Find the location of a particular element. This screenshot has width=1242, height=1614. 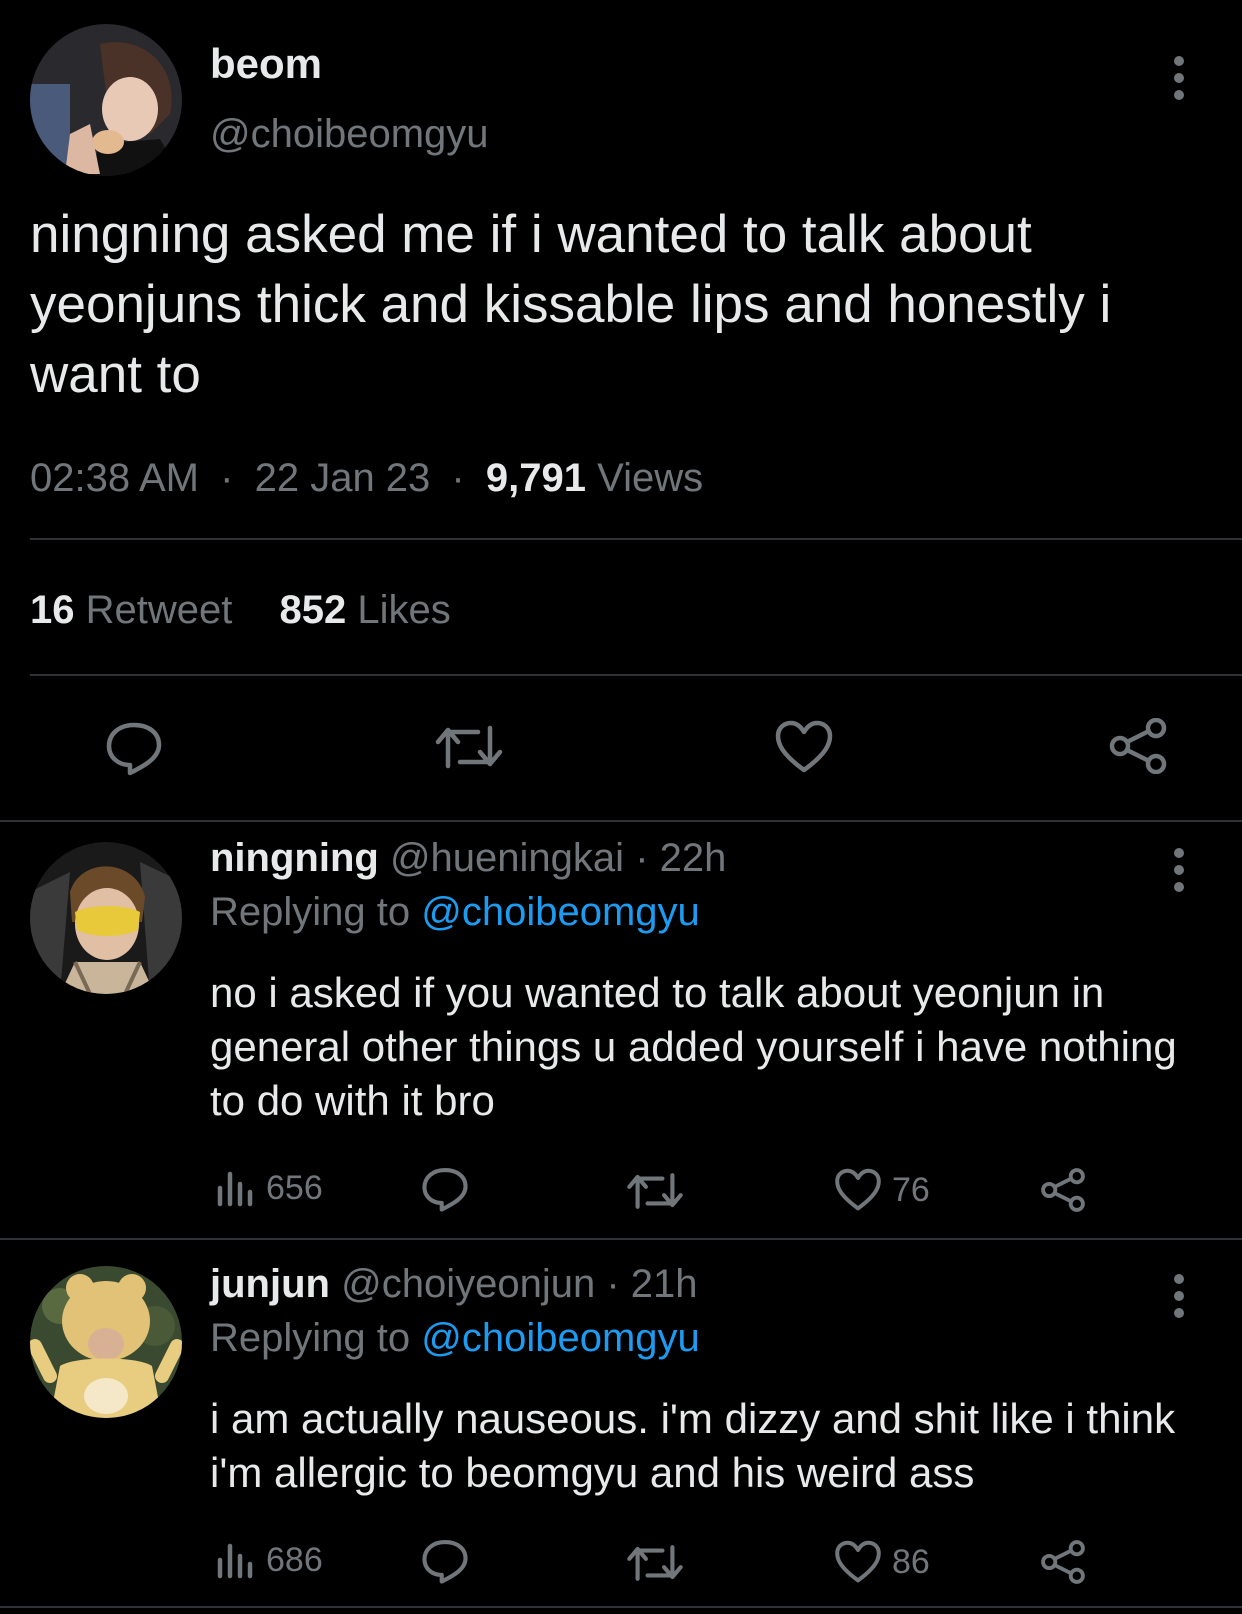

likes-count: 76 is located at coordinates (911, 1189).